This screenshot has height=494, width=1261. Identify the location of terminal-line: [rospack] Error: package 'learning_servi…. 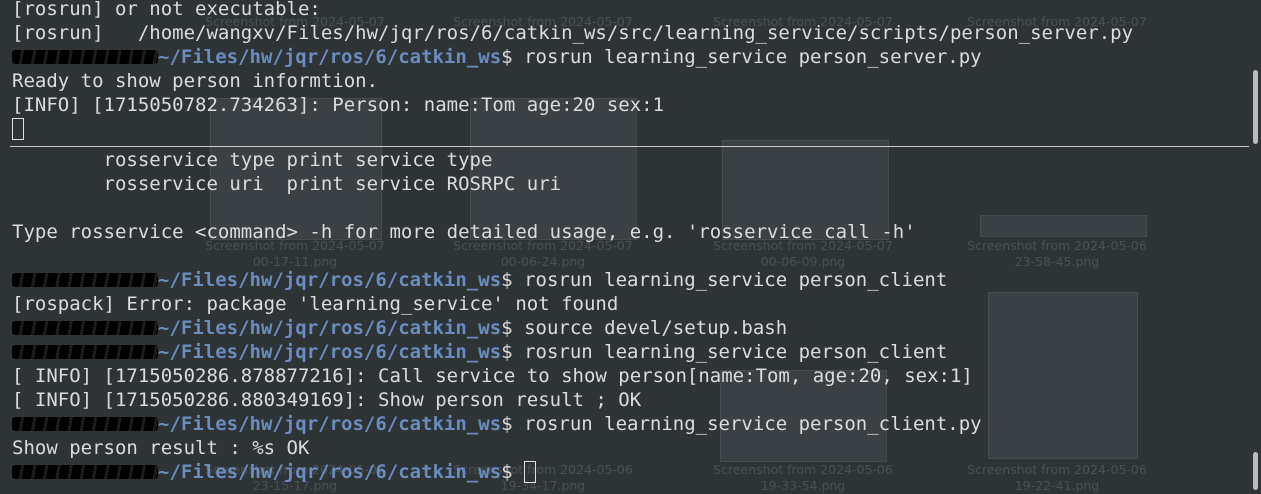
(315, 304).